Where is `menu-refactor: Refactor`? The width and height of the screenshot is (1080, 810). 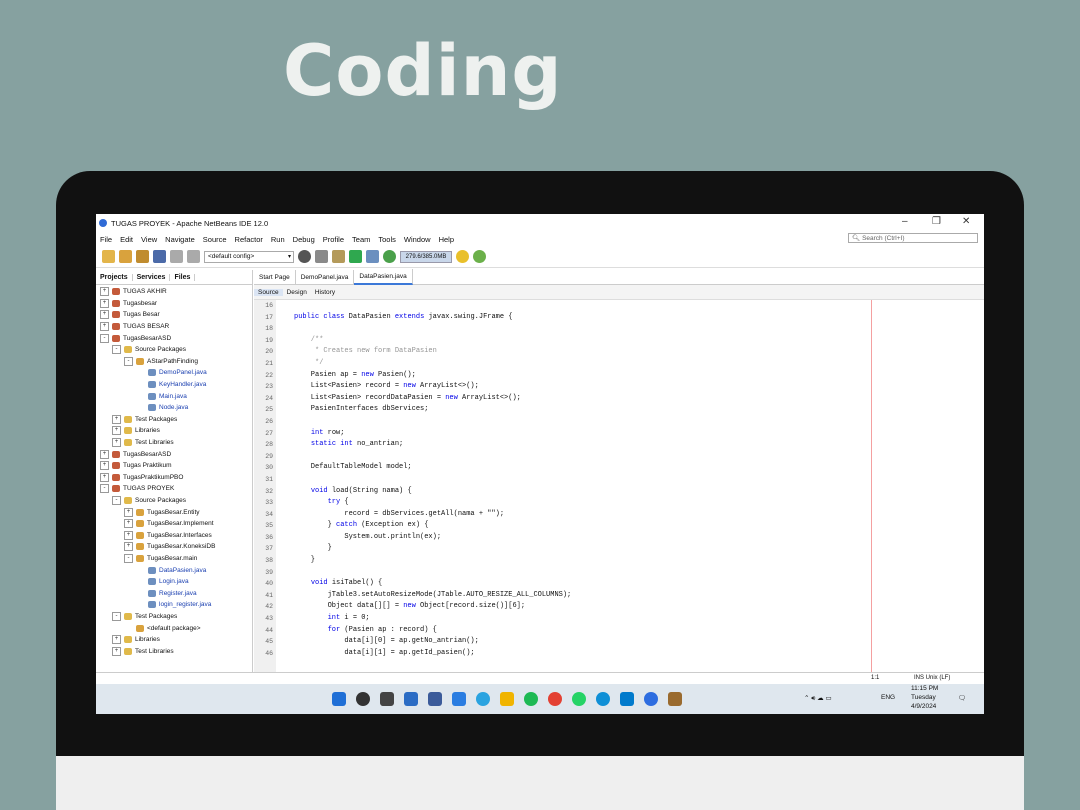 menu-refactor: Refactor is located at coordinates (249, 239).